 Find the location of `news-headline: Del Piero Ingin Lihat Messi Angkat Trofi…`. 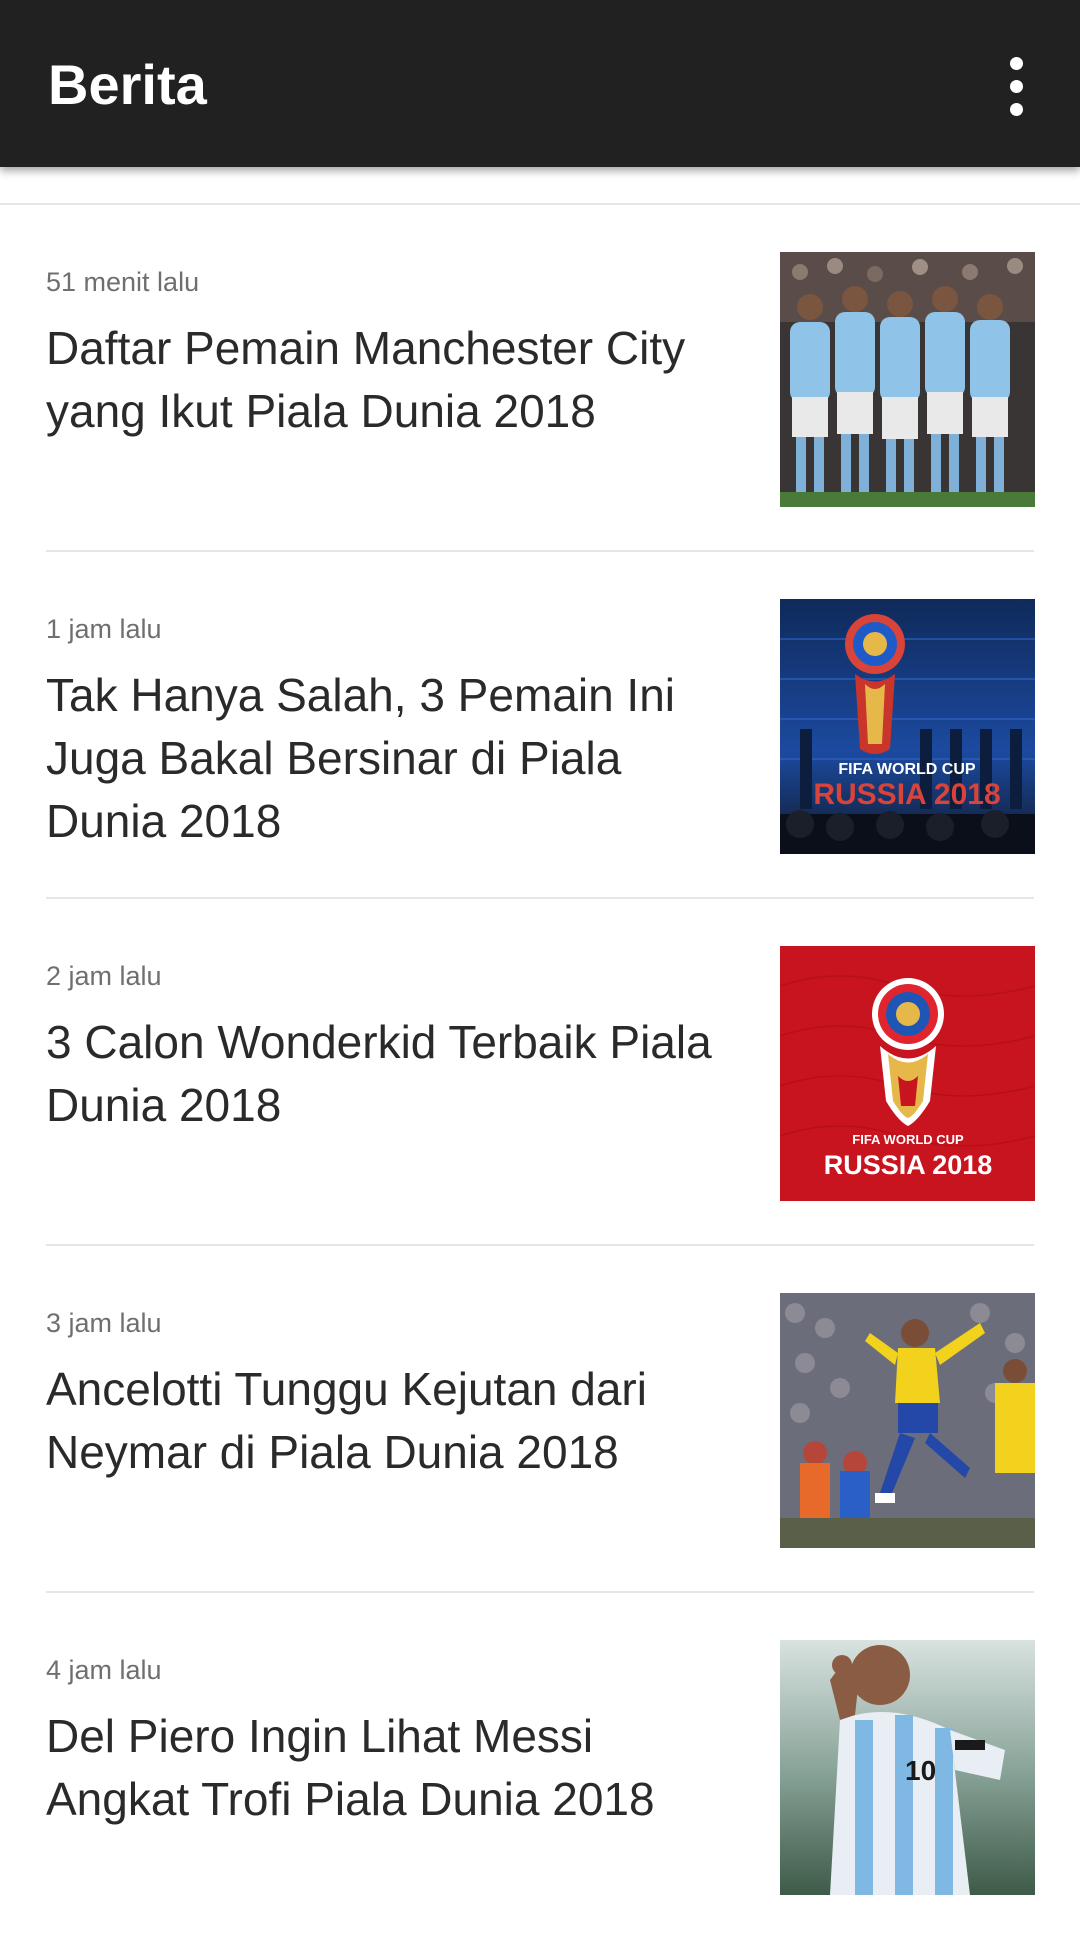

news-headline: Del Piero Ingin Lihat Messi Angkat Trofi… is located at coordinates (350, 1767).